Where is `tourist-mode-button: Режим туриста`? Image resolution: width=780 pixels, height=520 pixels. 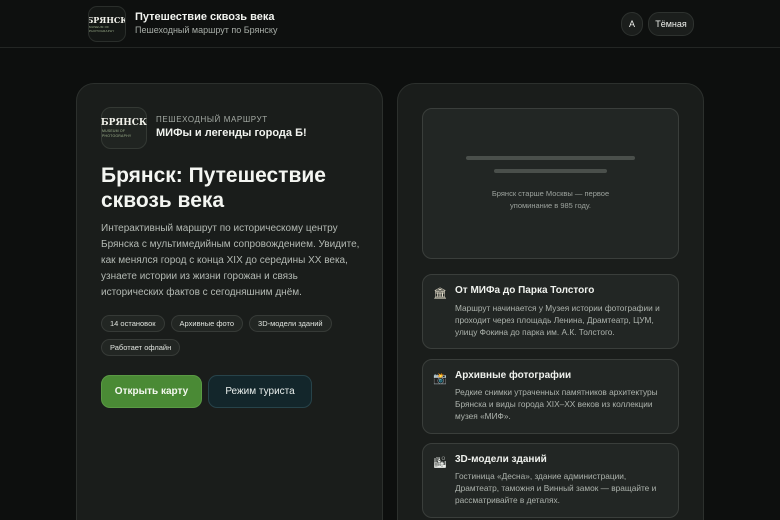
tourist-mode-button: Режим туриста is located at coordinates (260, 391).